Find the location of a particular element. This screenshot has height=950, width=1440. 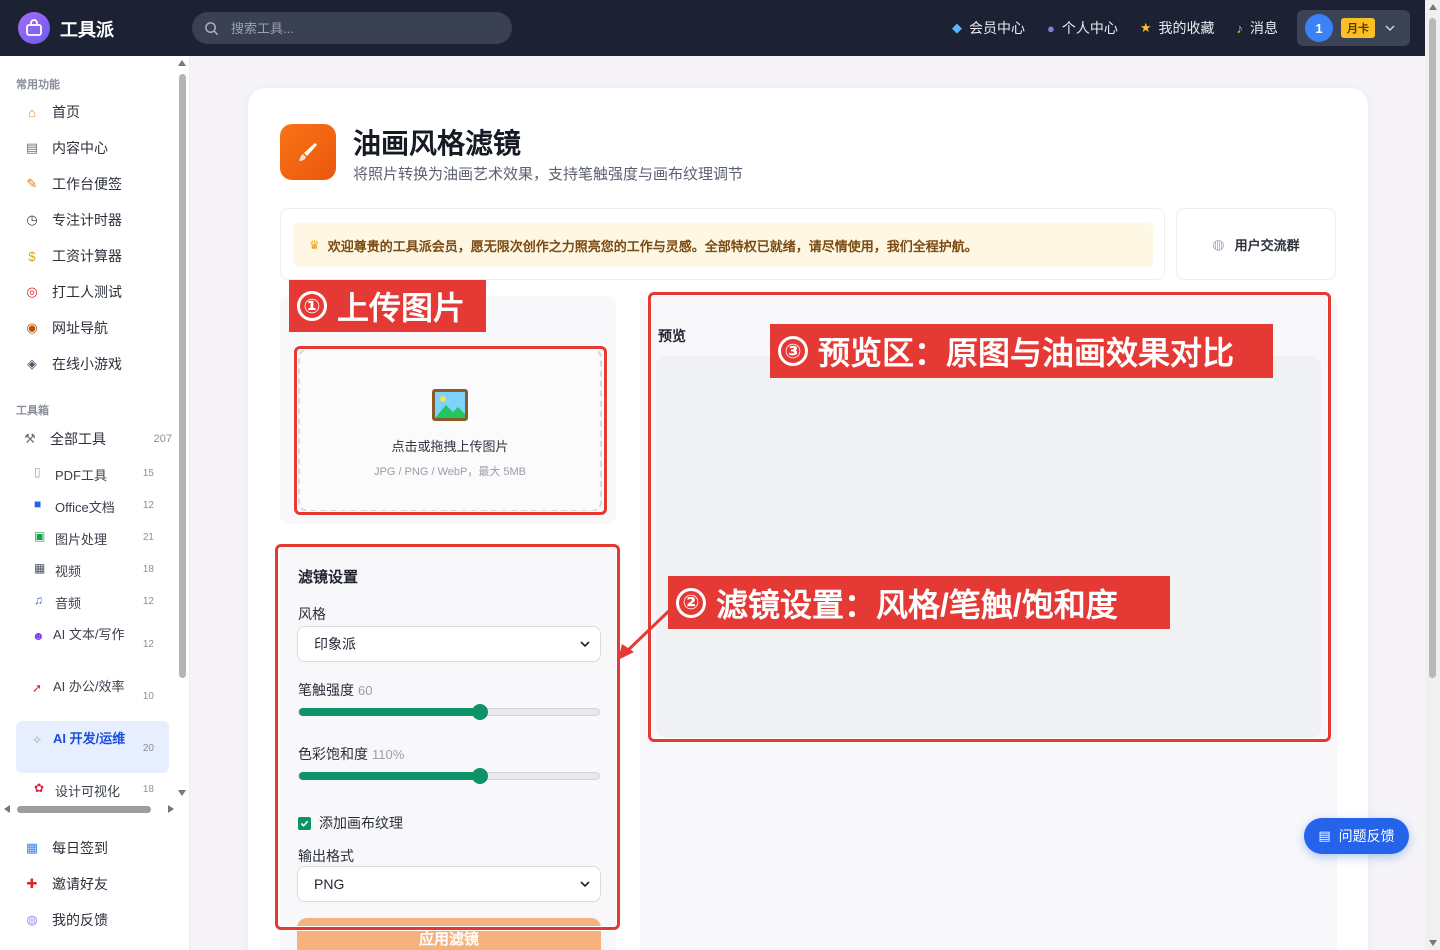

home-icon: ⌂ is located at coordinates (32, 112).